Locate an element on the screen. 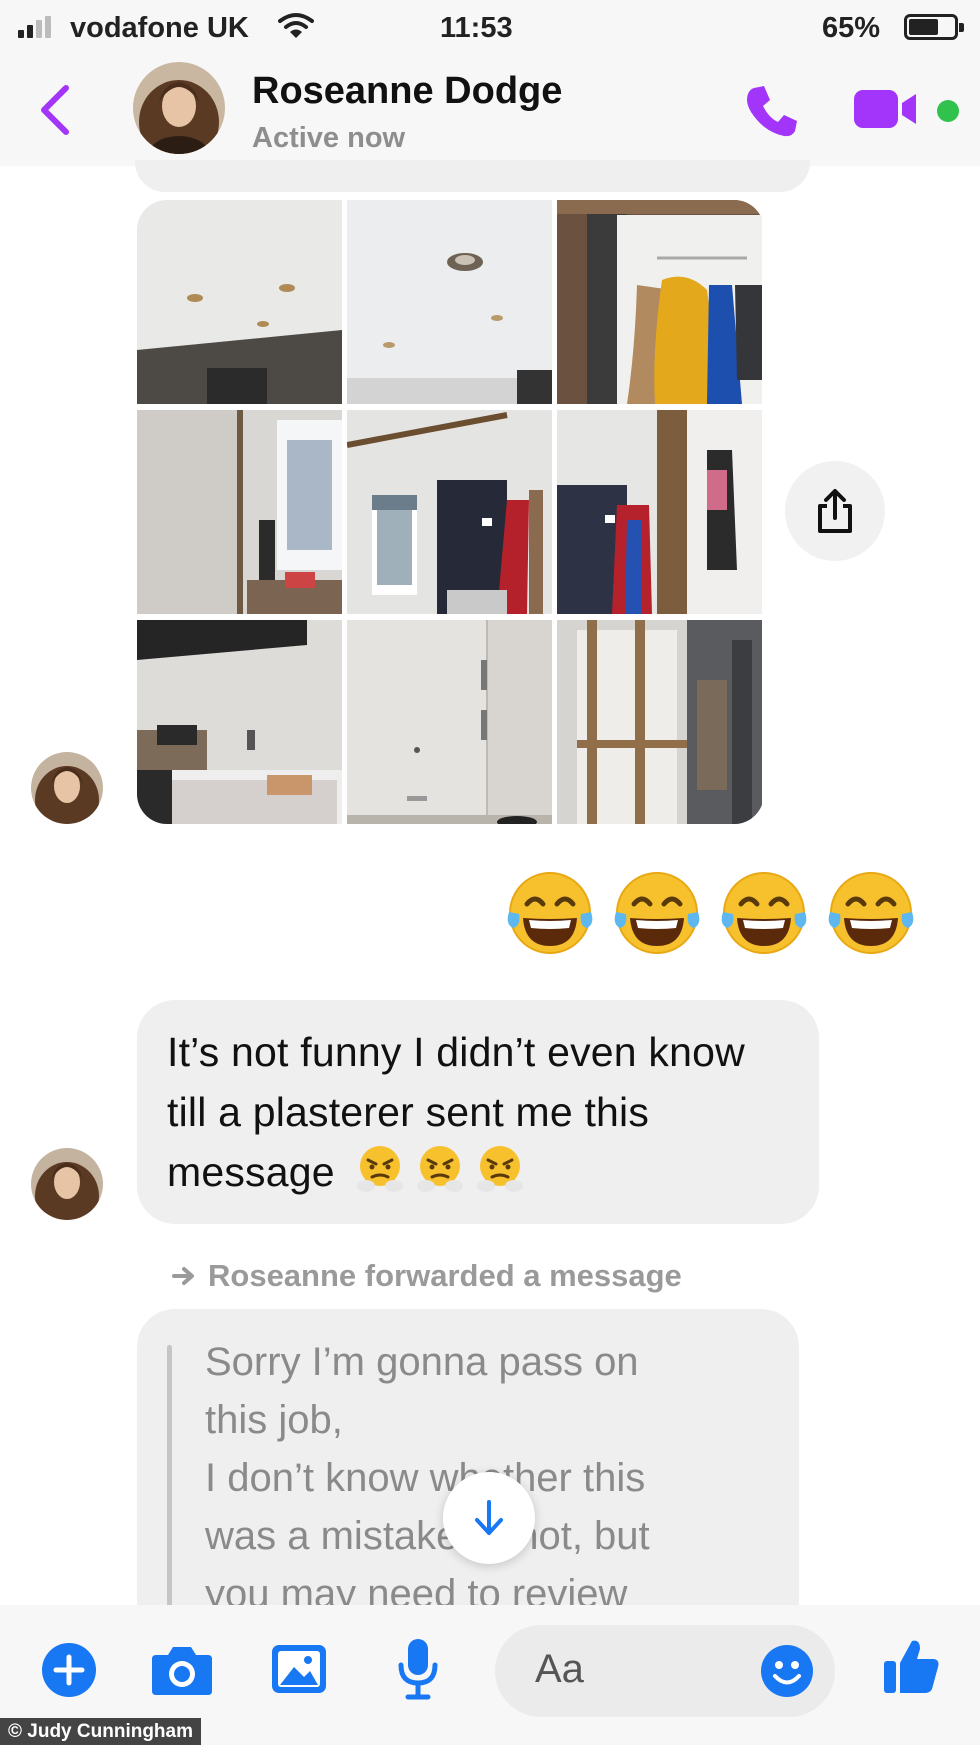 The image size is (980, 1745). arrow-down-icon is located at coordinates (489, 1517).